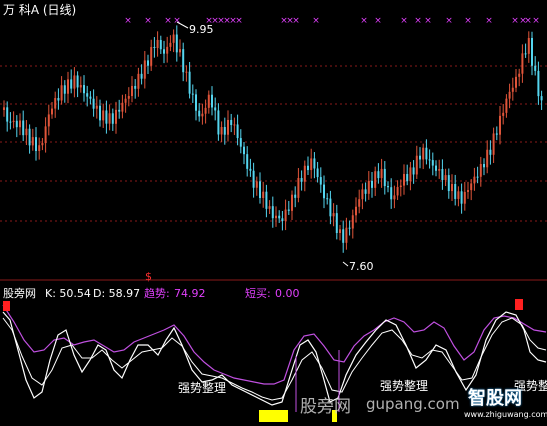 The height and width of the screenshot is (426, 547). What do you see at coordinates (404, 386) in the screenshot?
I see `annotation-strong-consolidation: 强势整理` at bounding box center [404, 386].